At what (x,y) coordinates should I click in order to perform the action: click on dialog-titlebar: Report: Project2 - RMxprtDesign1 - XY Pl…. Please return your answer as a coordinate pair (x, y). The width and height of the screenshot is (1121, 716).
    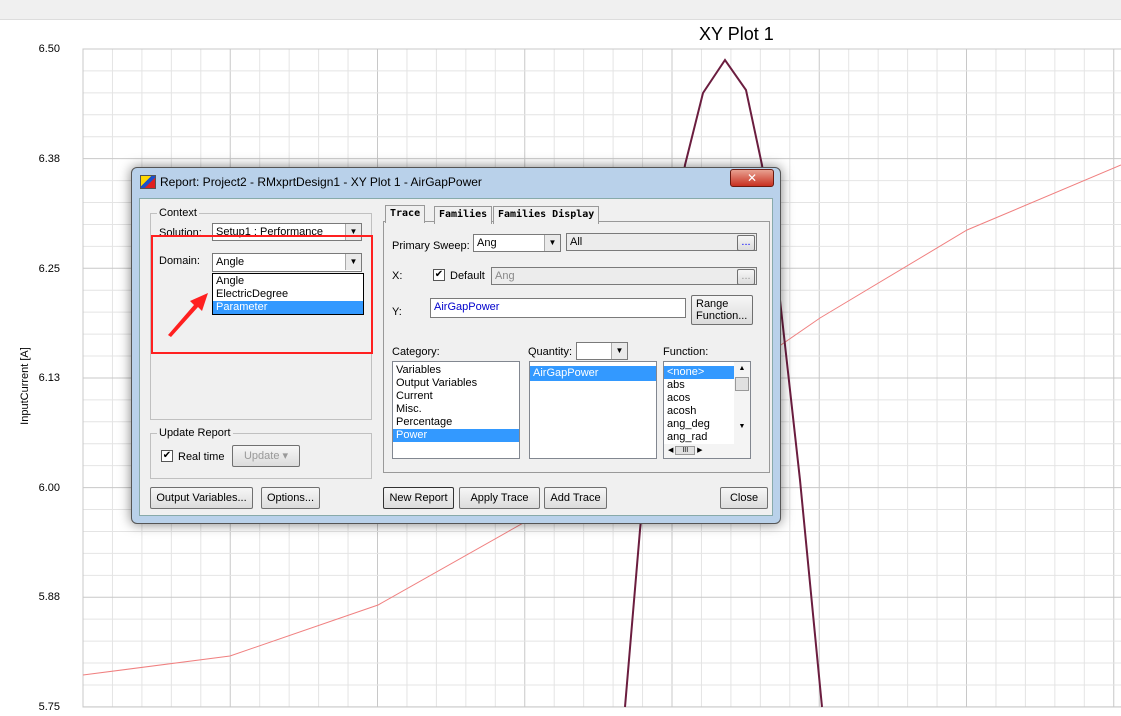
    Looking at the image, I should click on (456, 181).